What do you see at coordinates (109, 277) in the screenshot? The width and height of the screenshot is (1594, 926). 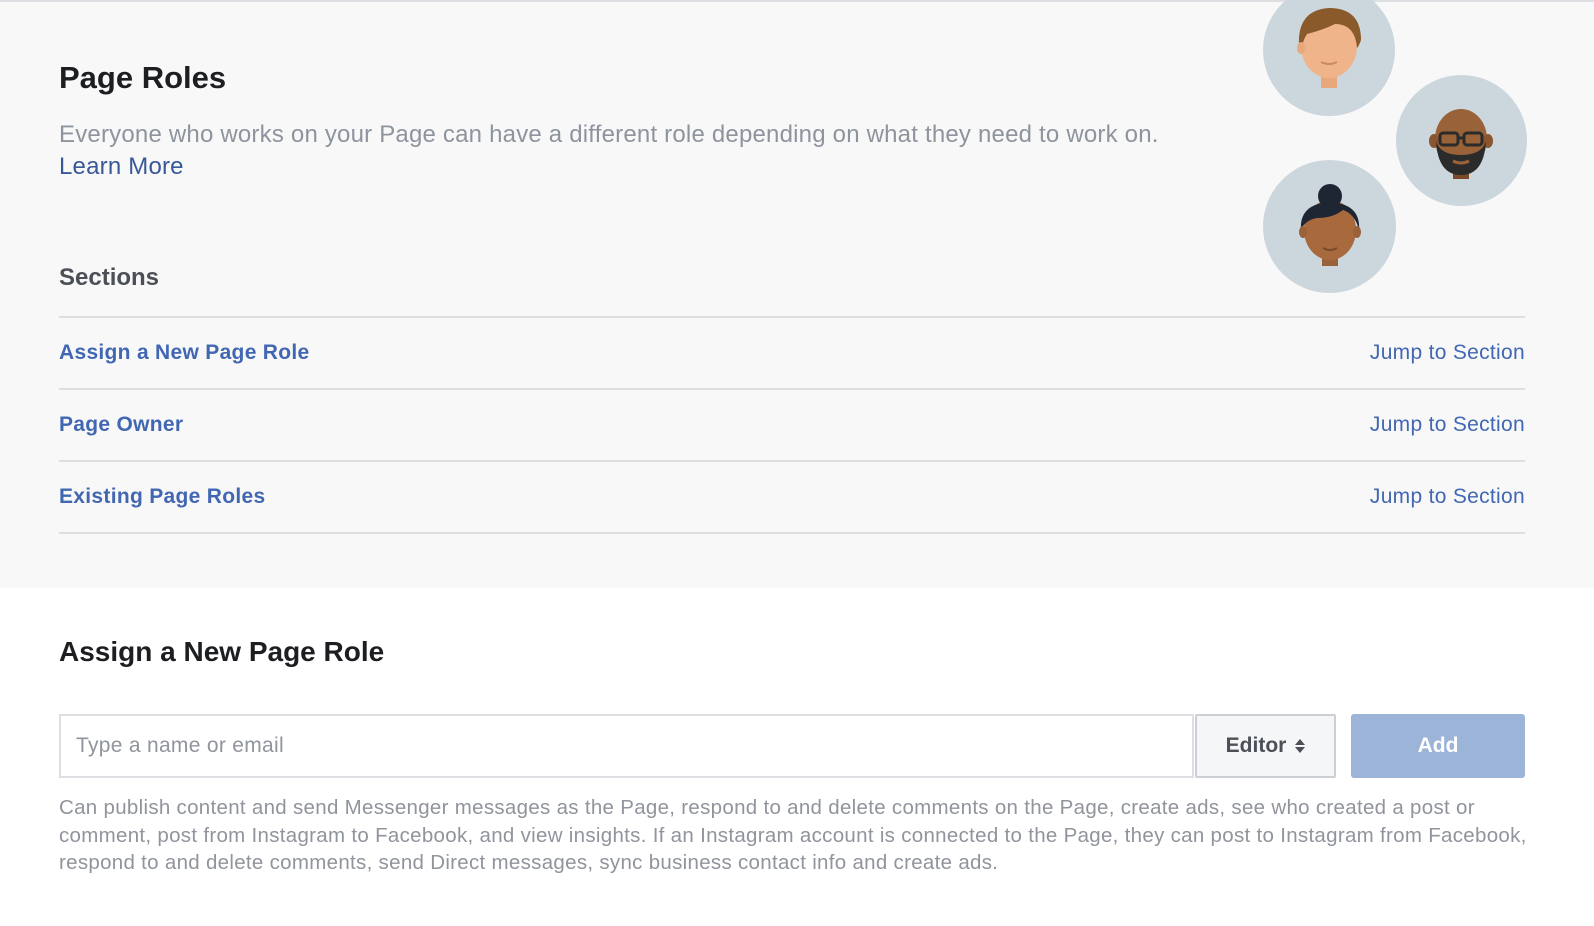 I see `sections-heading: Sections` at bounding box center [109, 277].